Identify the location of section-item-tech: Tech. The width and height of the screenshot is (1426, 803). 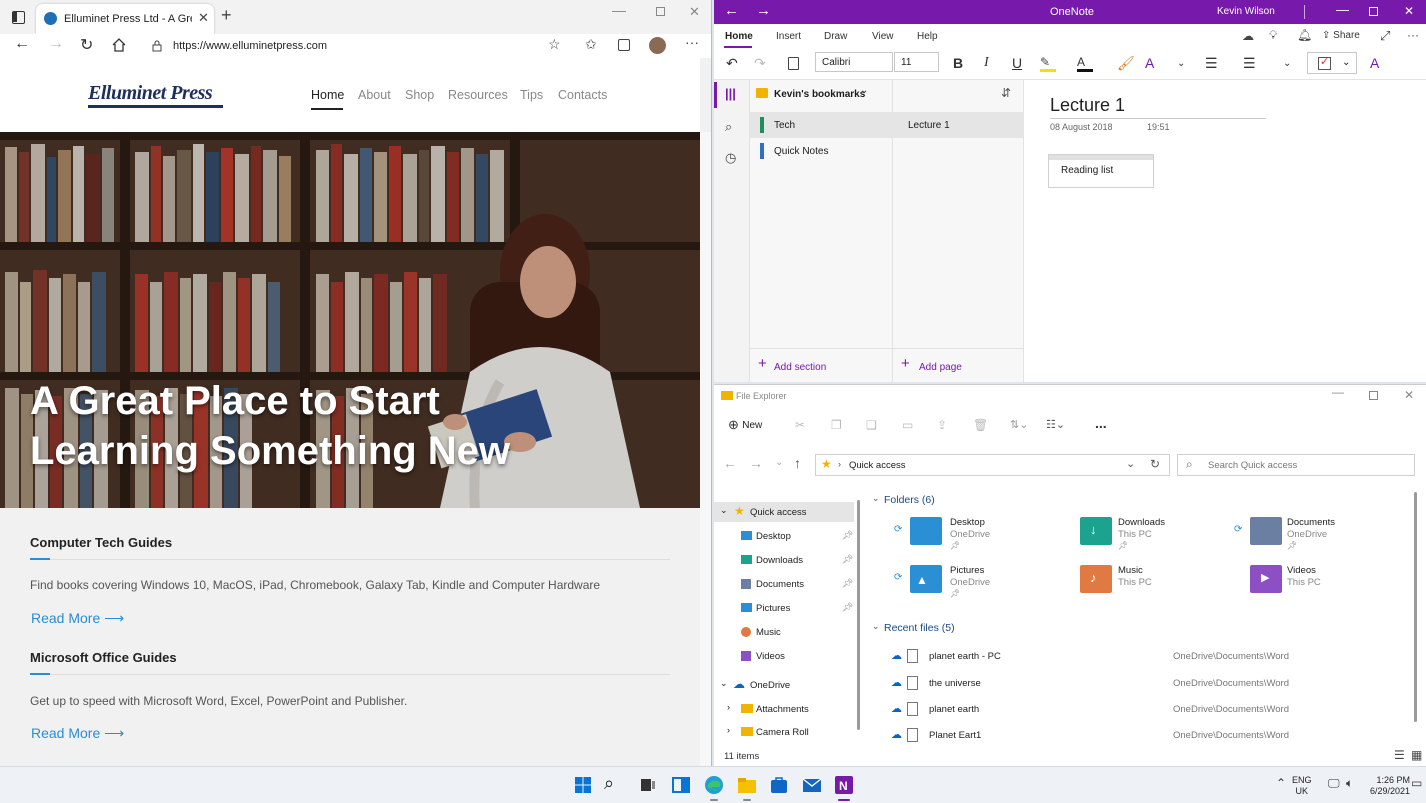
(821, 125).